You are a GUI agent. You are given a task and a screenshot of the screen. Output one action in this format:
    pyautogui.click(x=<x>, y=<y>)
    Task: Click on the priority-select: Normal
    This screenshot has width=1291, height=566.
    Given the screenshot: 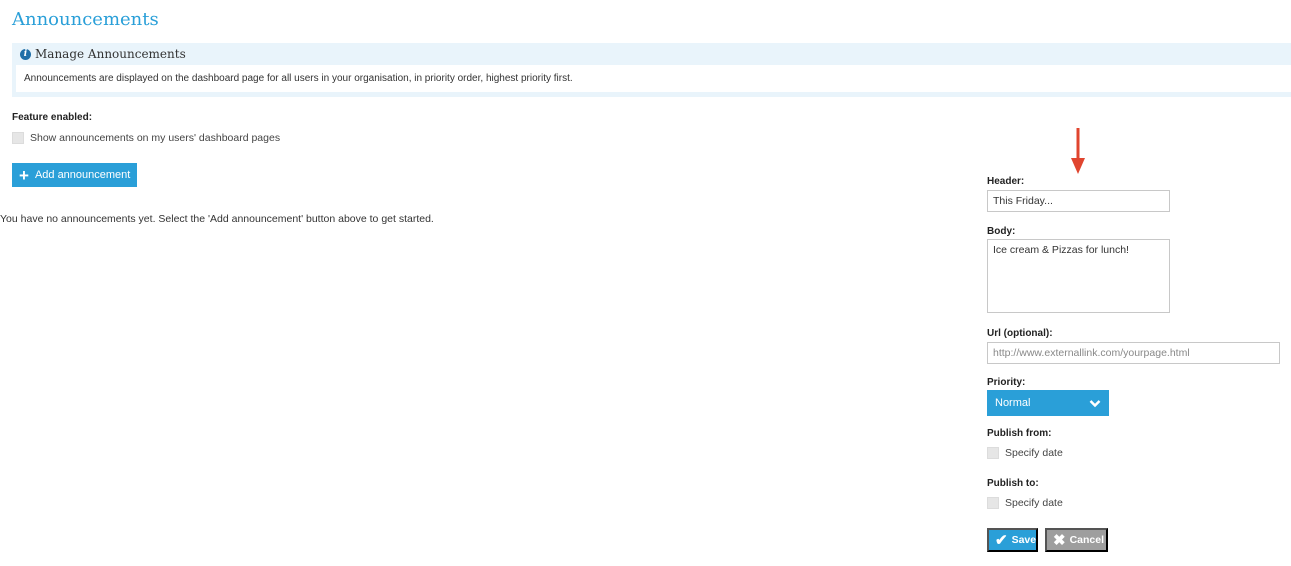 What is the action you would take?
    pyautogui.click(x=1048, y=403)
    